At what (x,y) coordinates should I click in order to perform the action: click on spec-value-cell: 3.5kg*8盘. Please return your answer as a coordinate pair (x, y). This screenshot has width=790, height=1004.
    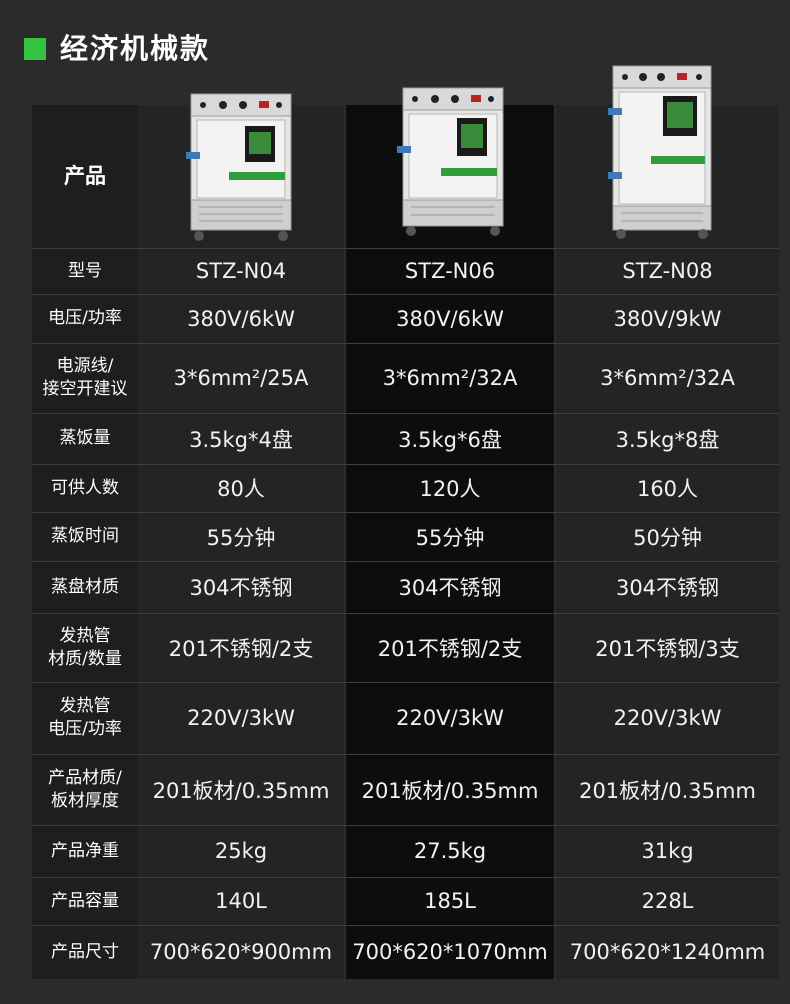
    Looking at the image, I should click on (667, 439).